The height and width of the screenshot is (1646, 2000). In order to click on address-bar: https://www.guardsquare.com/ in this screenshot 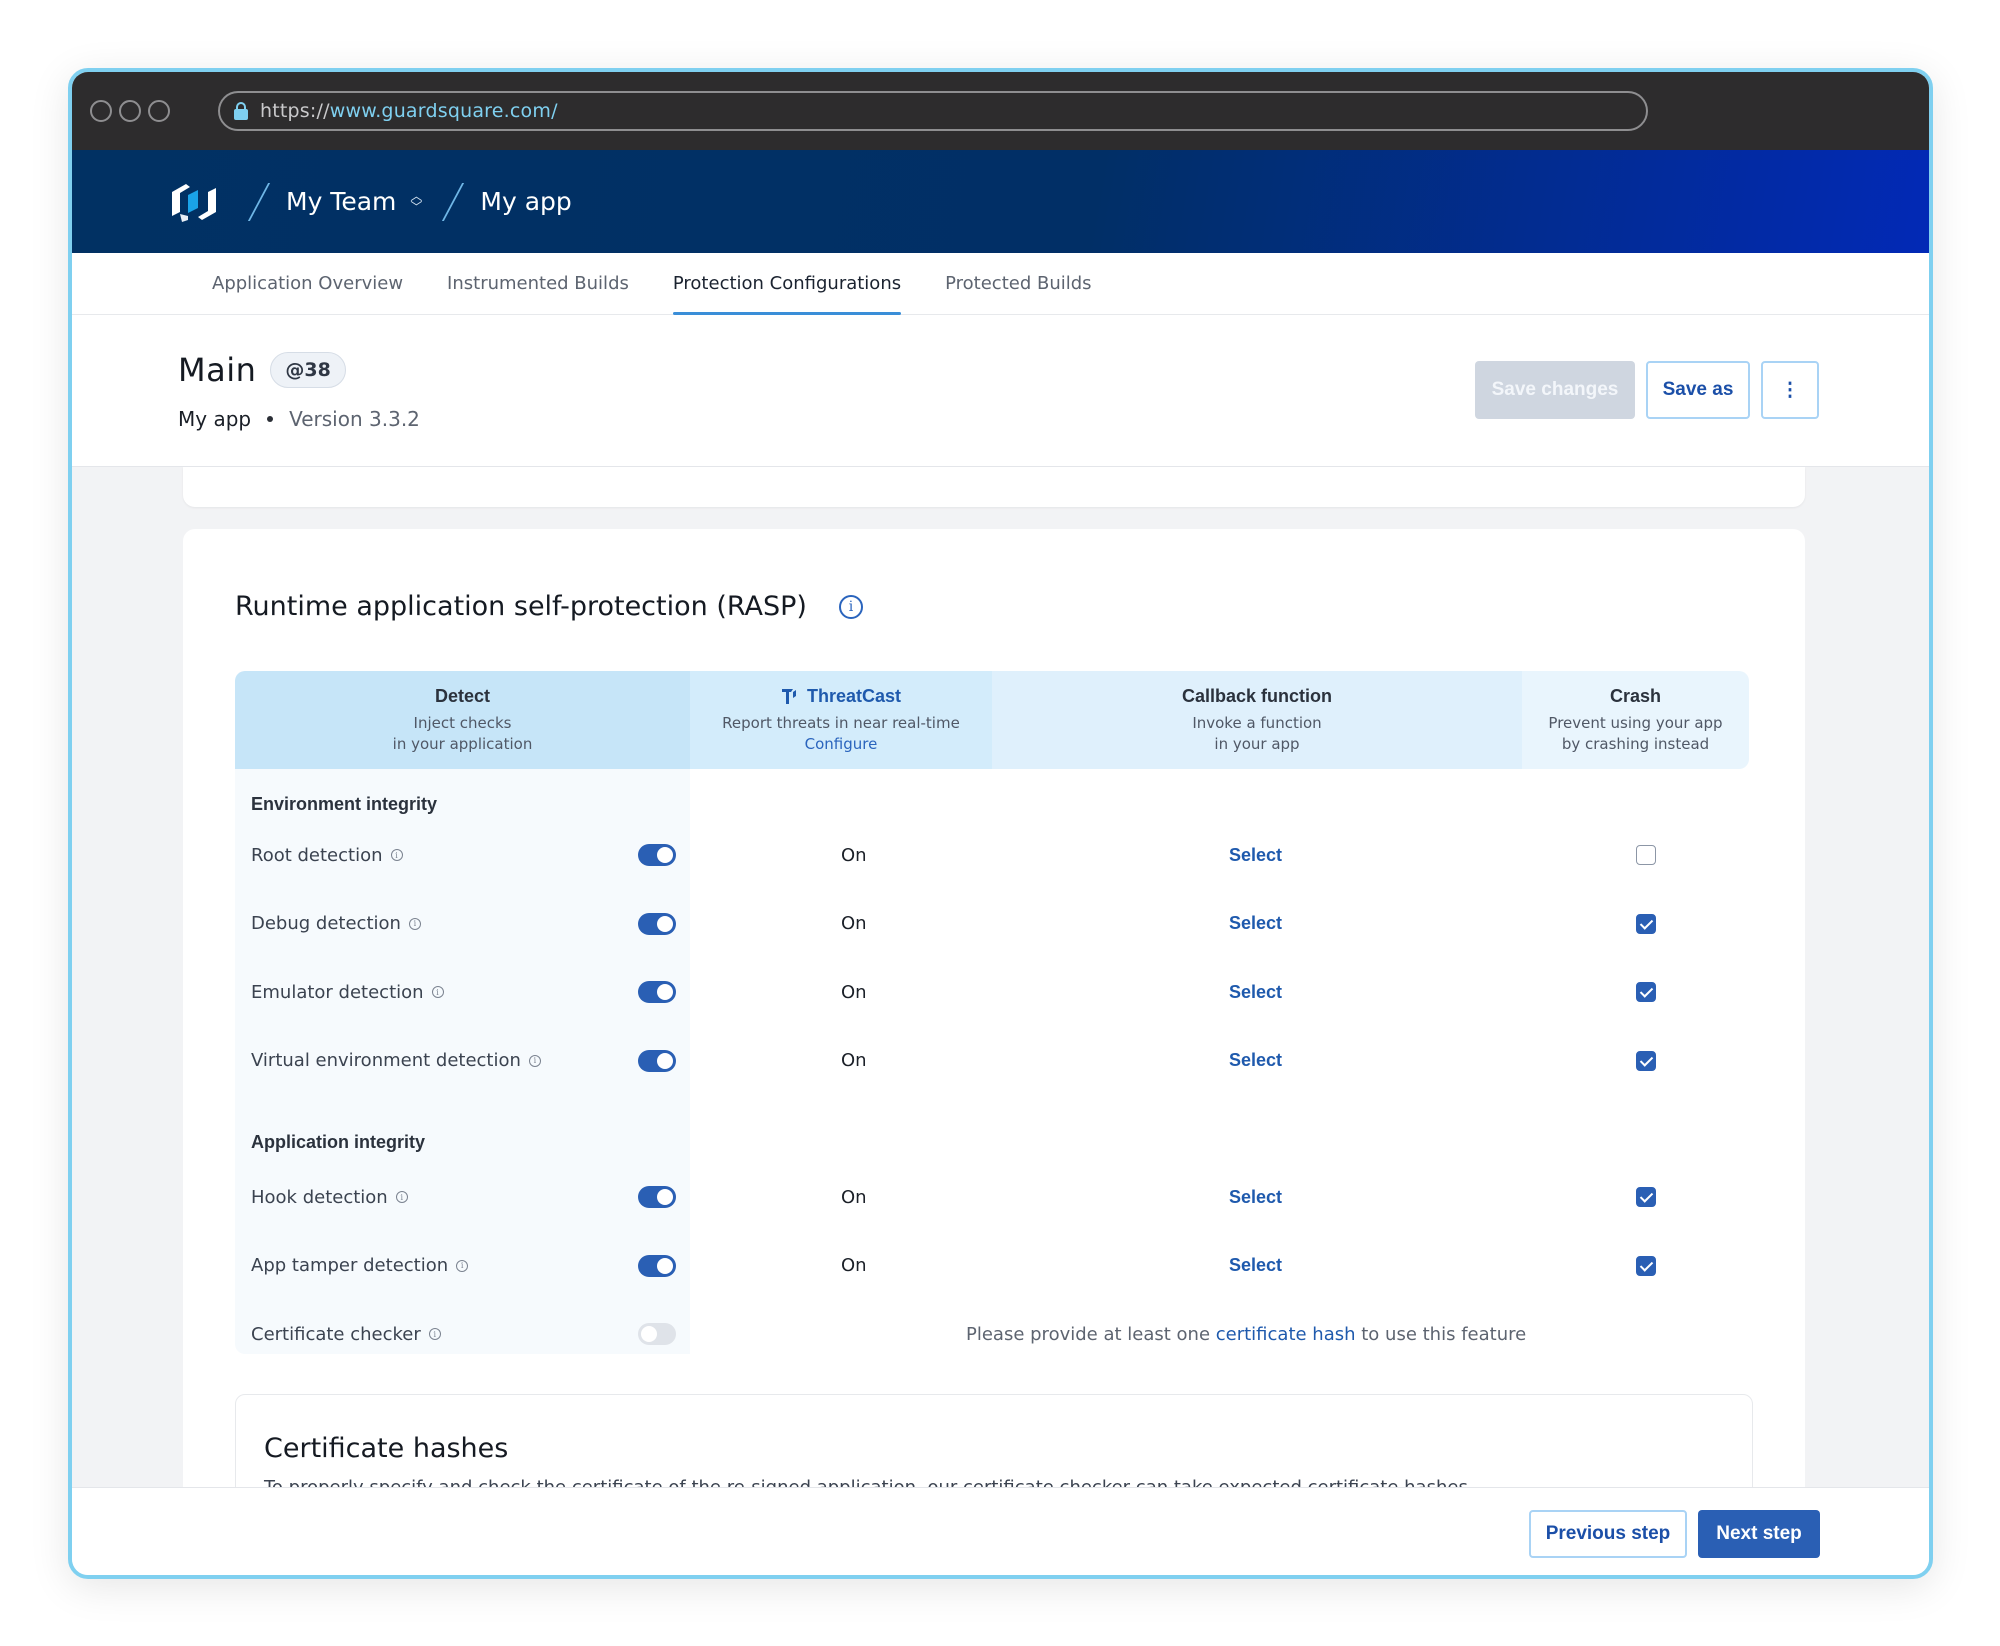, I will do `click(933, 111)`.